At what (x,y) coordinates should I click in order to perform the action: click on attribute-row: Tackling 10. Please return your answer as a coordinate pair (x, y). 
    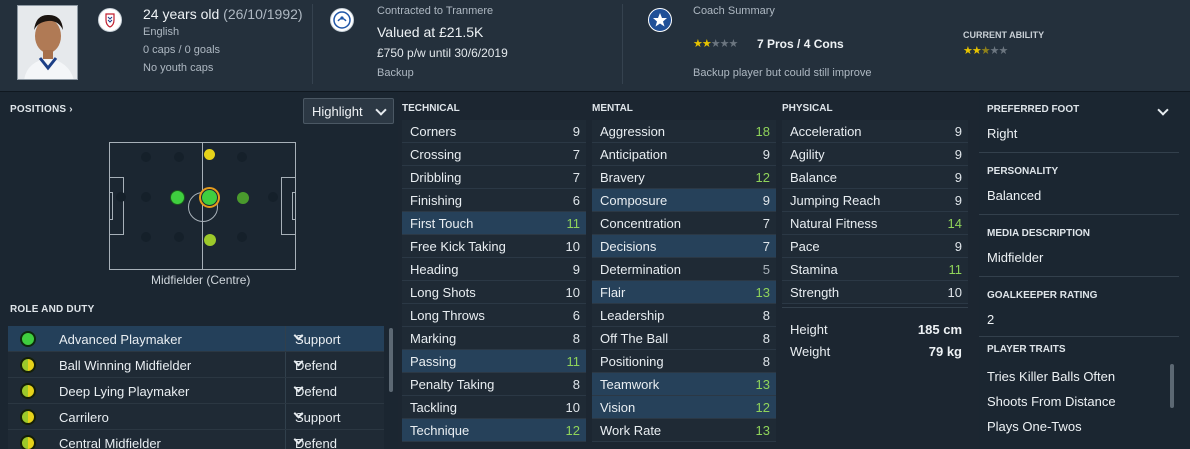
    Looking at the image, I should click on (494, 407).